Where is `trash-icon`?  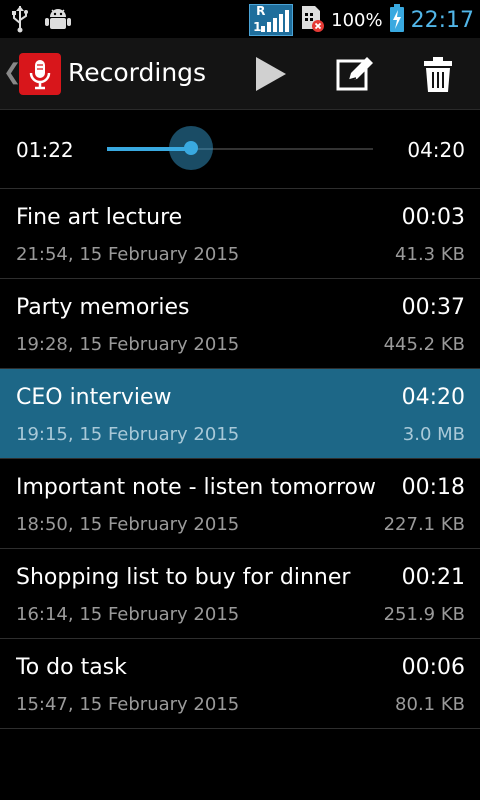 trash-icon is located at coordinates (438, 74).